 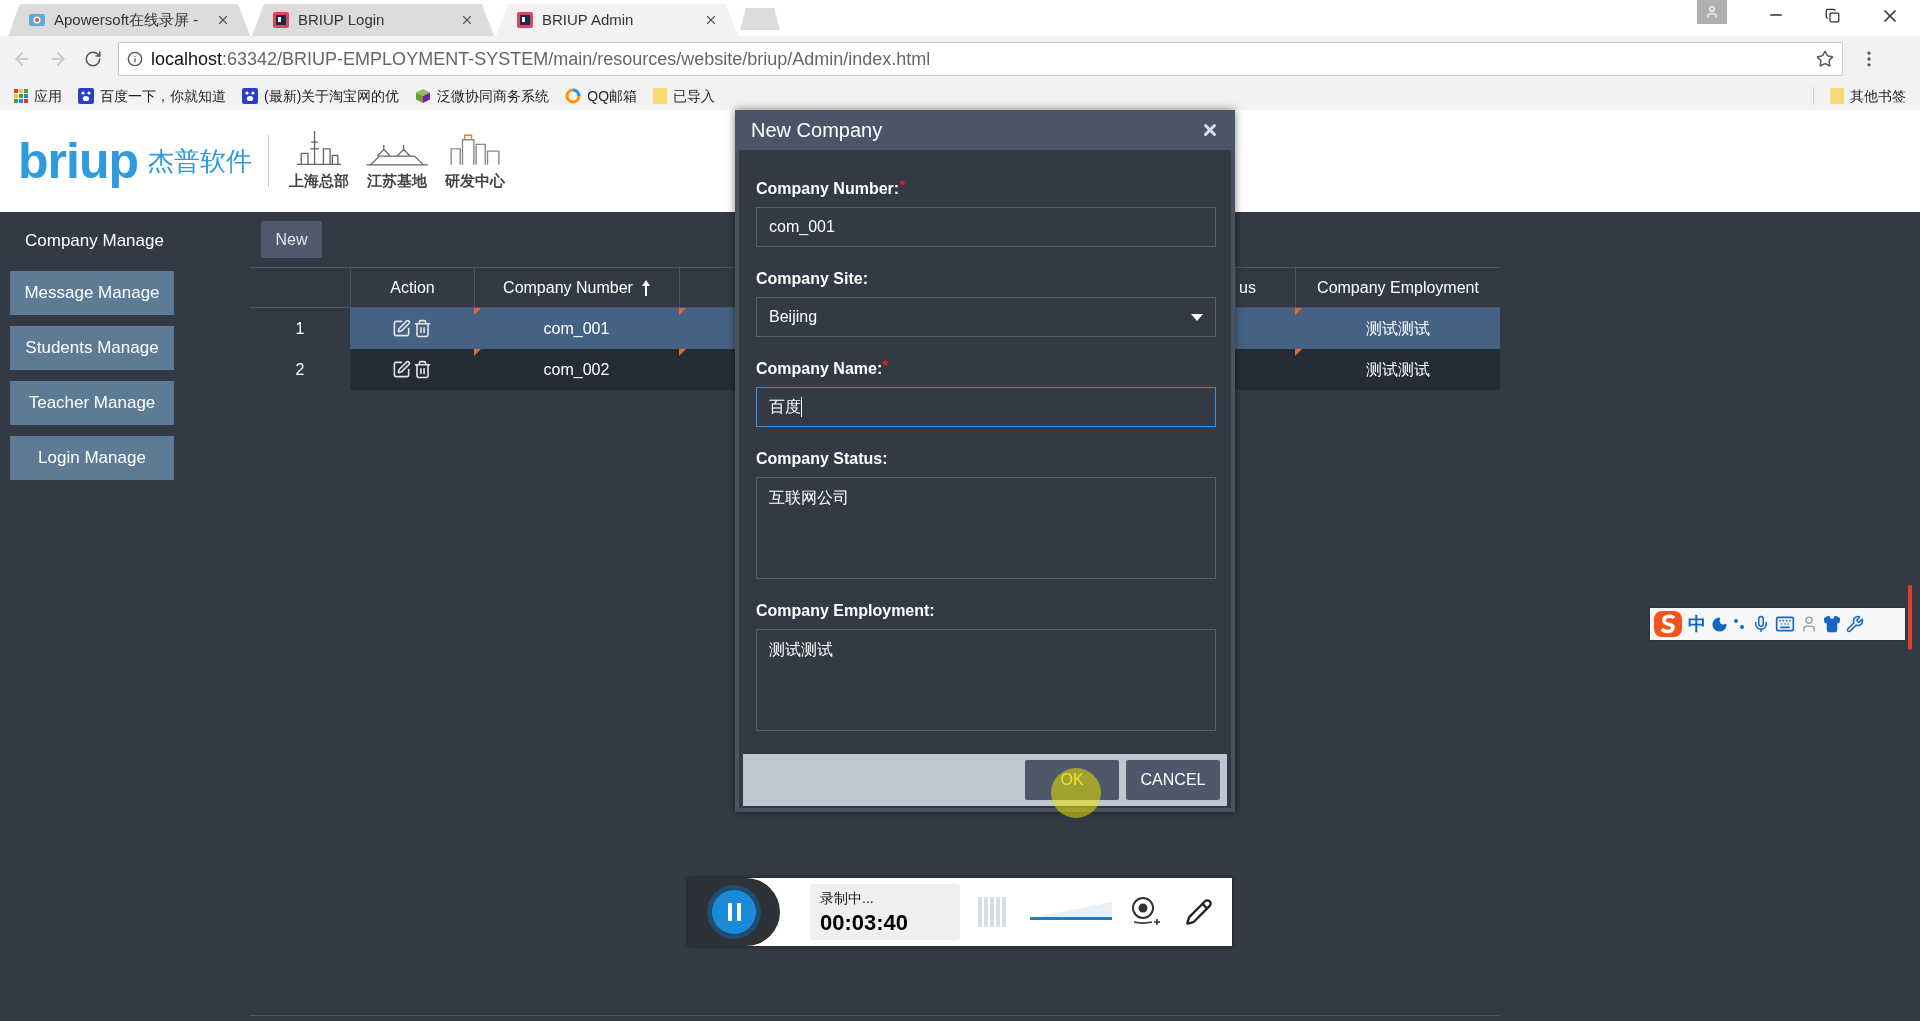 What do you see at coordinates (845, 611) in the screenshot?
I see `field-label: Company Employment:` at bounding box center [845, 611].